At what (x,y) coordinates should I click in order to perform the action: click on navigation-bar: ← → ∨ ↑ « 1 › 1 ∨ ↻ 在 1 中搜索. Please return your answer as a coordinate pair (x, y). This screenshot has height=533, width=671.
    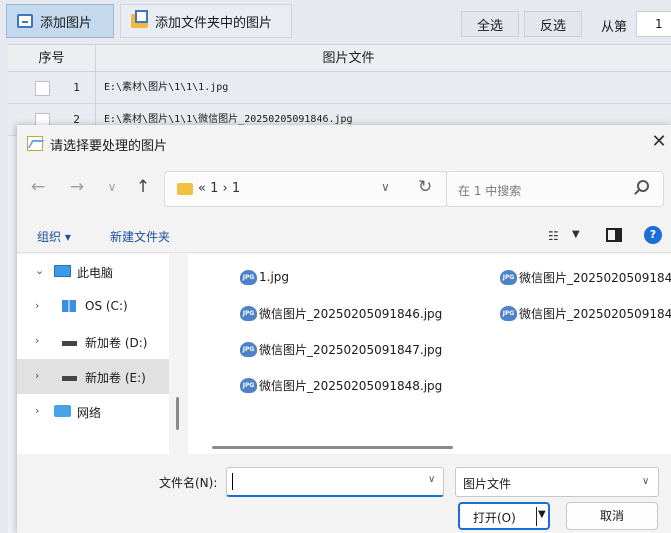
    Looking at the image, I should click on (344, 189).